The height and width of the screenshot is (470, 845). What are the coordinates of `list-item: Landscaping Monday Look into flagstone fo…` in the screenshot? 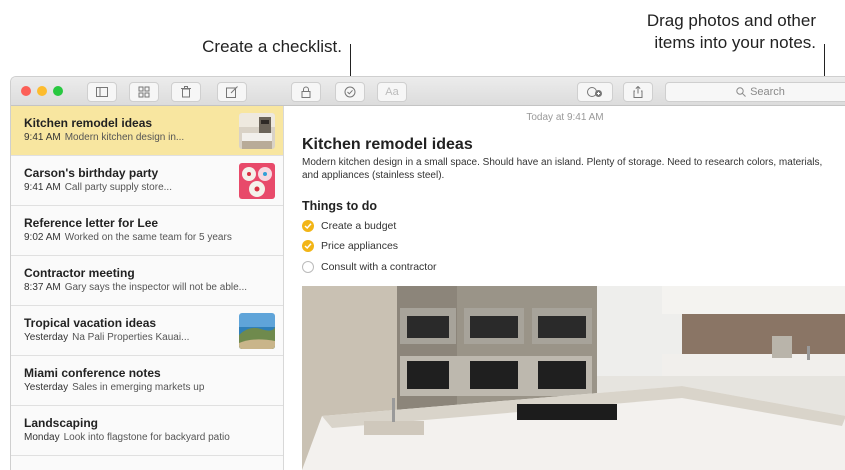 It's located at (147, 431).